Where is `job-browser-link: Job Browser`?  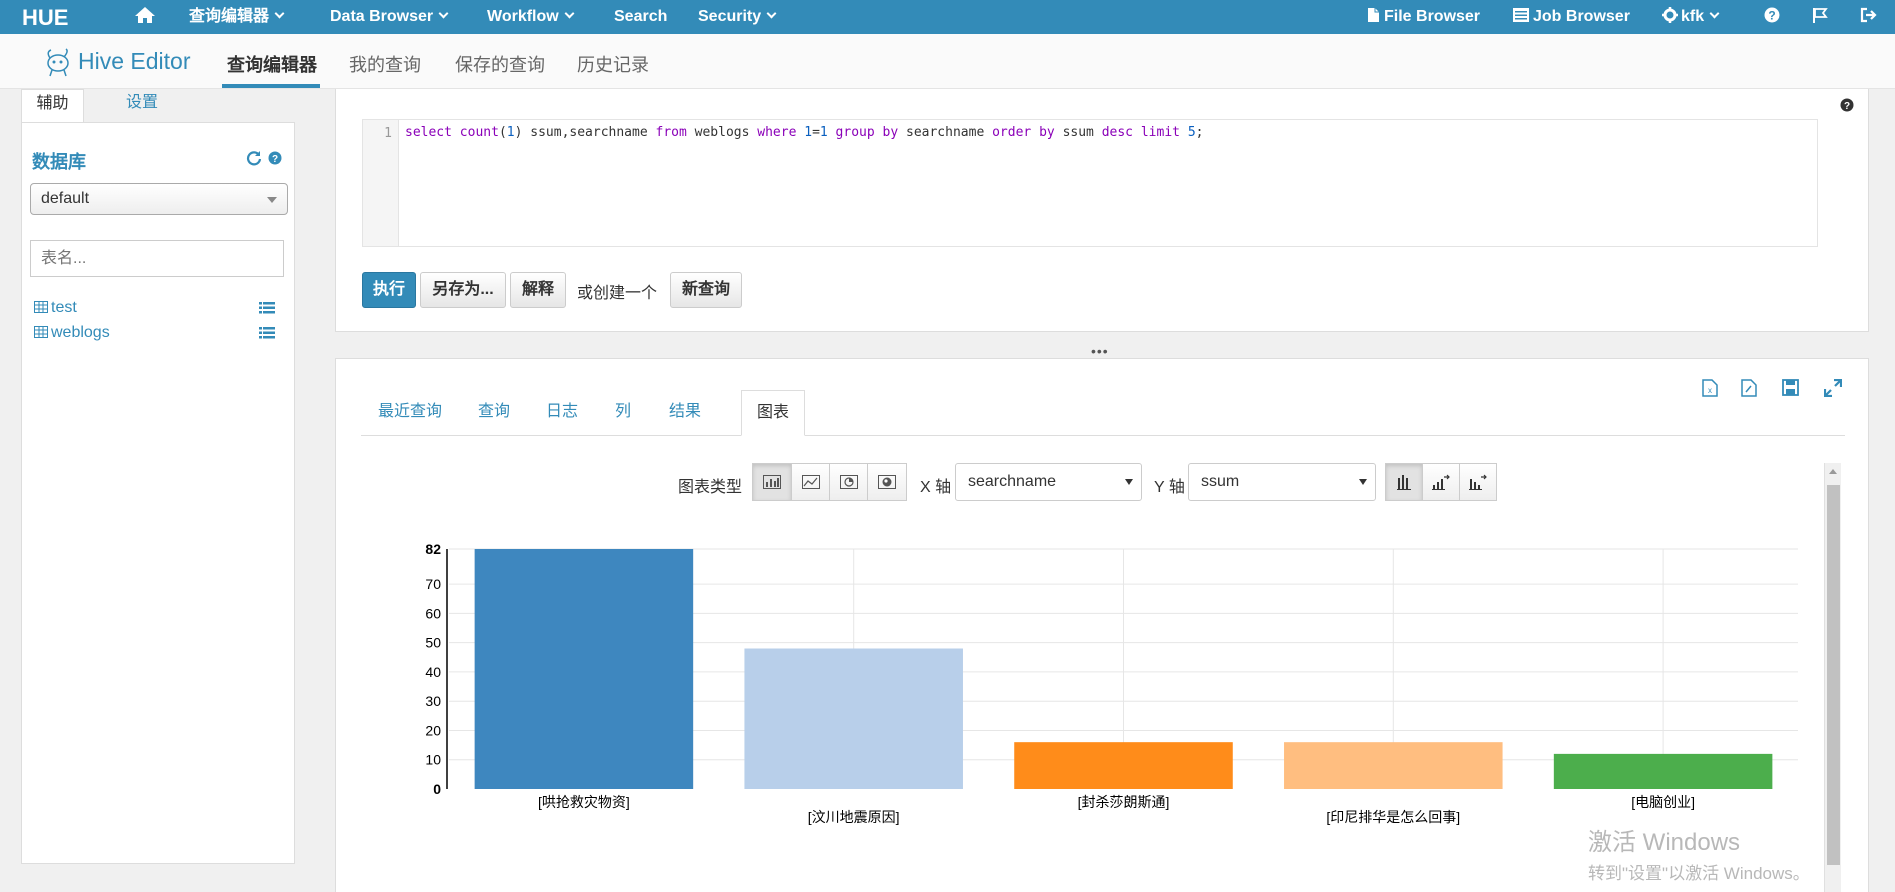 job-browser-link: Job Browser is located at coordinates (1571, 17).